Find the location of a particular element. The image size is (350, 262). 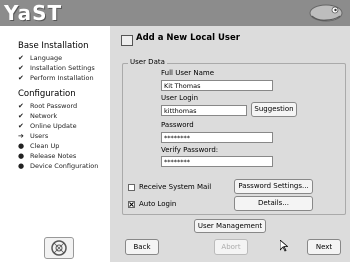

step-network: ✔ Network is located at coordinates (37, 116).